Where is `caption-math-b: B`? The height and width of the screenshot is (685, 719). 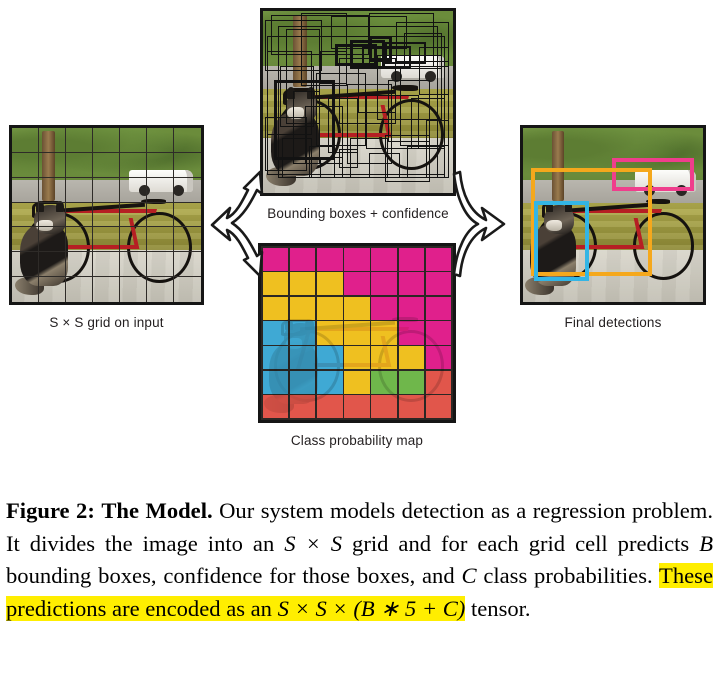 caption-math-b: B is located at coordinates (706, 543).